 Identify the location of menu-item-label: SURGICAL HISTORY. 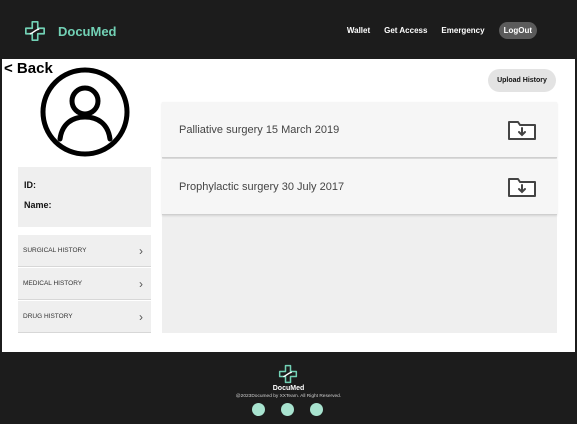
(55, 250).